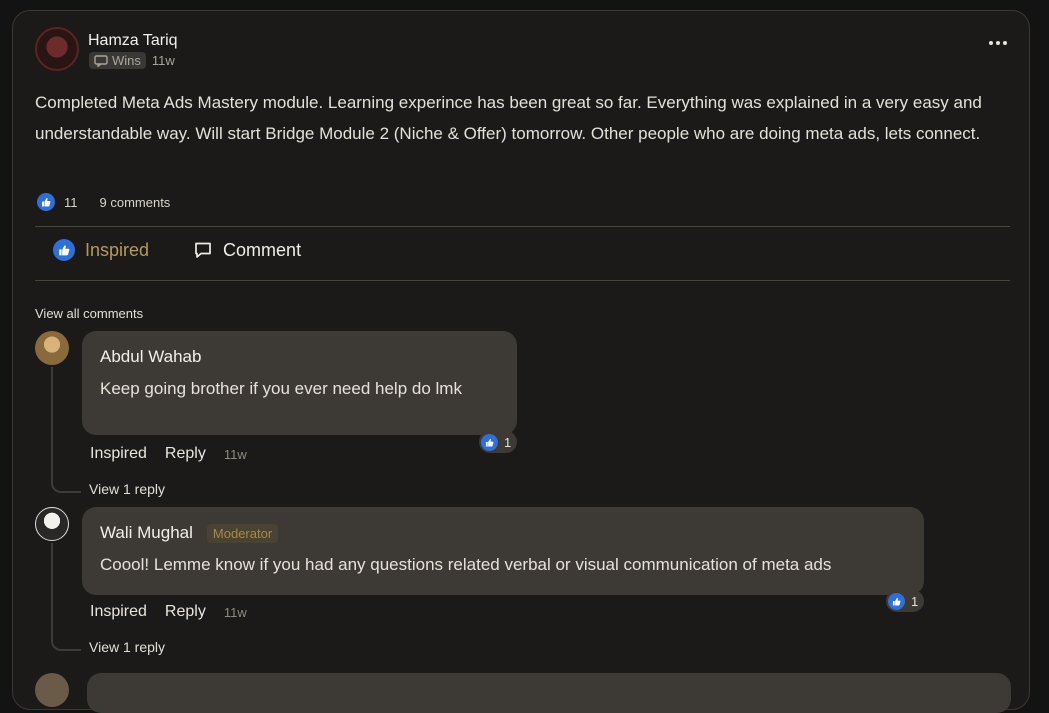  I want to click on inspired-label: Inspired, so click(117, 249).